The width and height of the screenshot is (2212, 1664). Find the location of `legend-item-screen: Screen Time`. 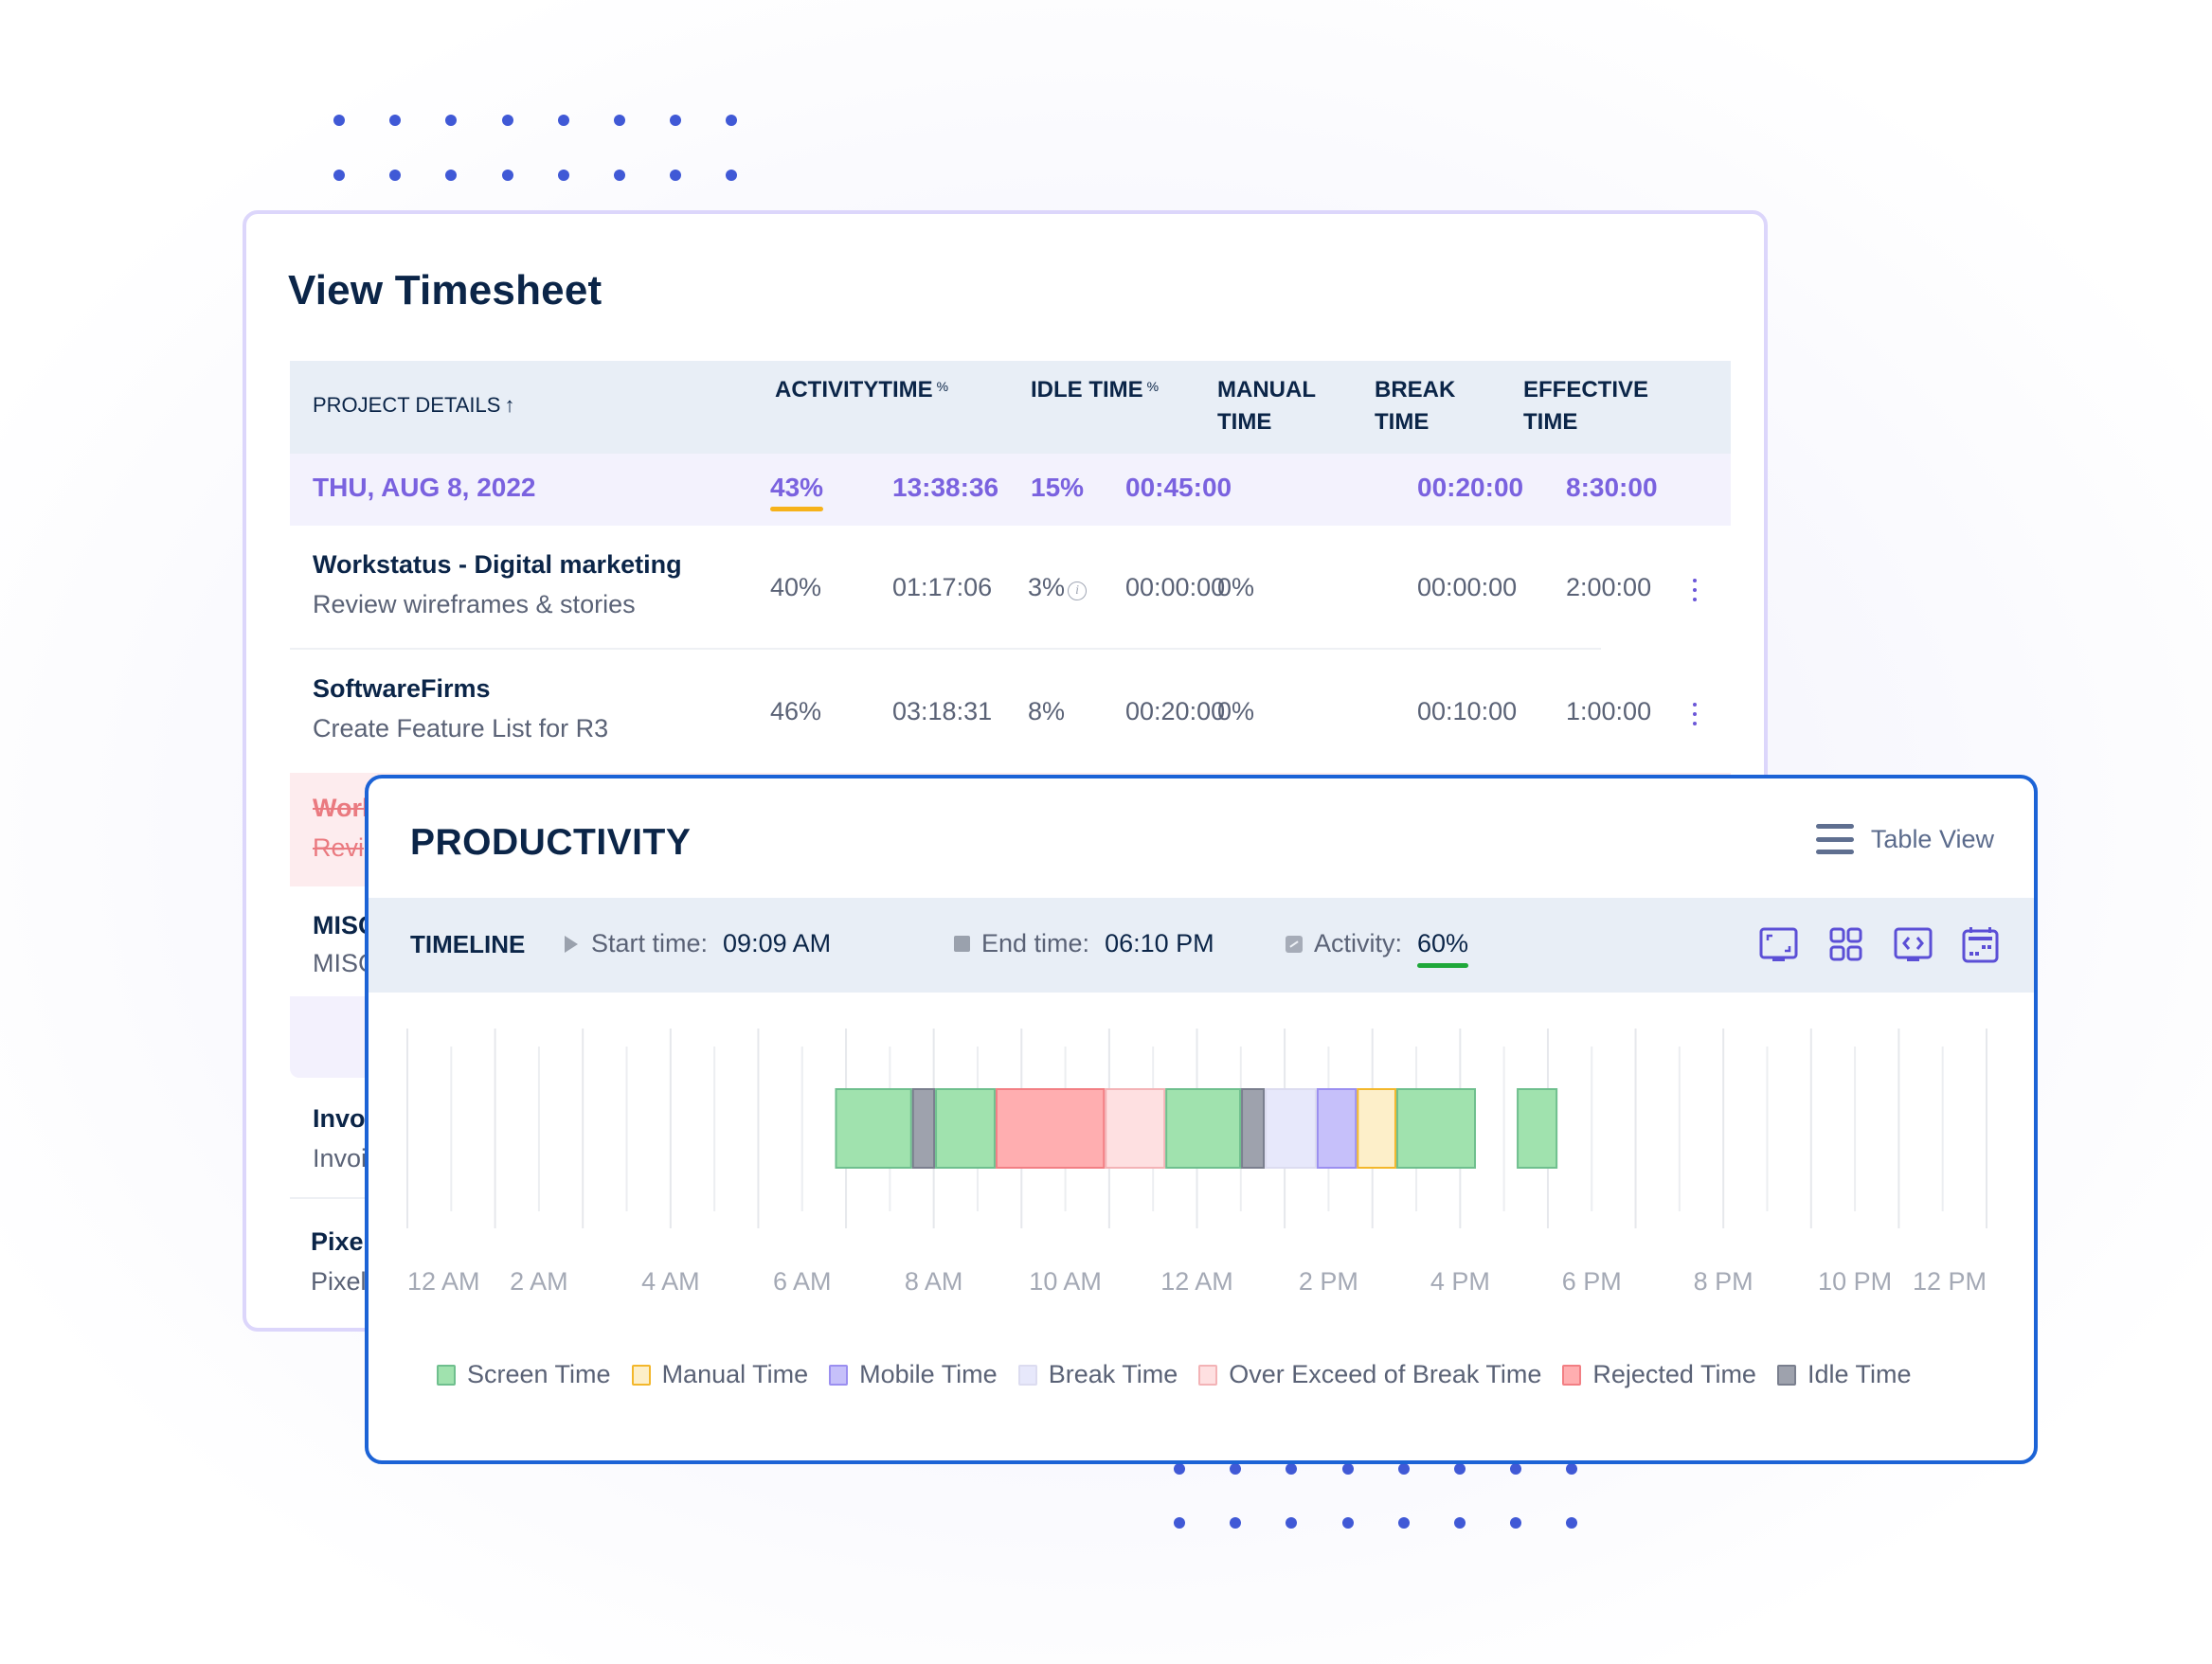

legend-item-screen: Screen Time is located at coordinates (524, 1374).